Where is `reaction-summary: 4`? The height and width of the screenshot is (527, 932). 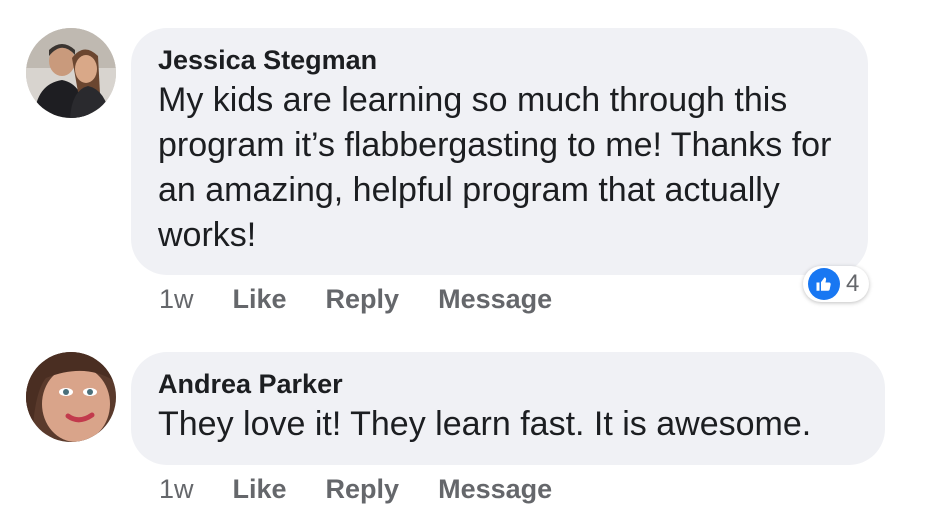
reaction-summary: 4 is located at coordinates (836, 284).